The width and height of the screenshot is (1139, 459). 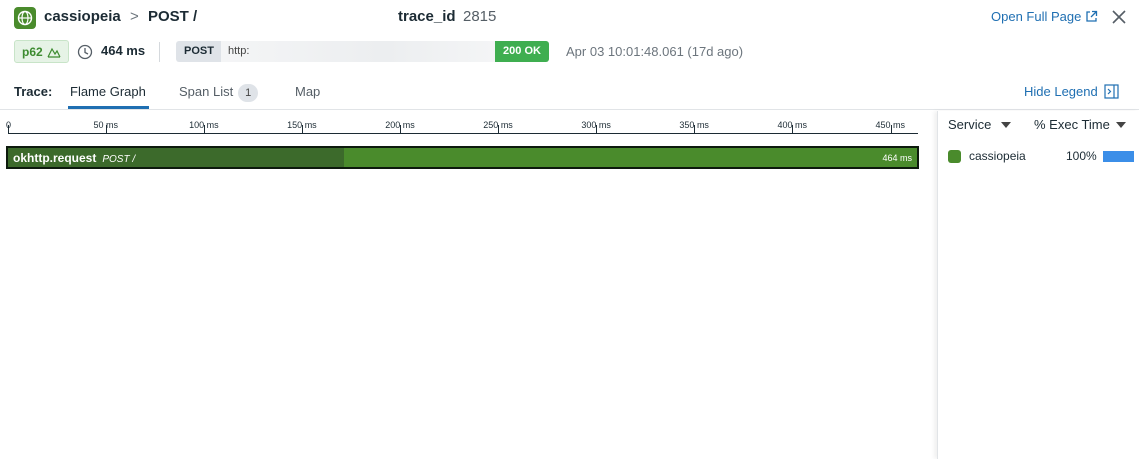 I want to click on trace-duration: 464 ms, so click(x=123, y=50).